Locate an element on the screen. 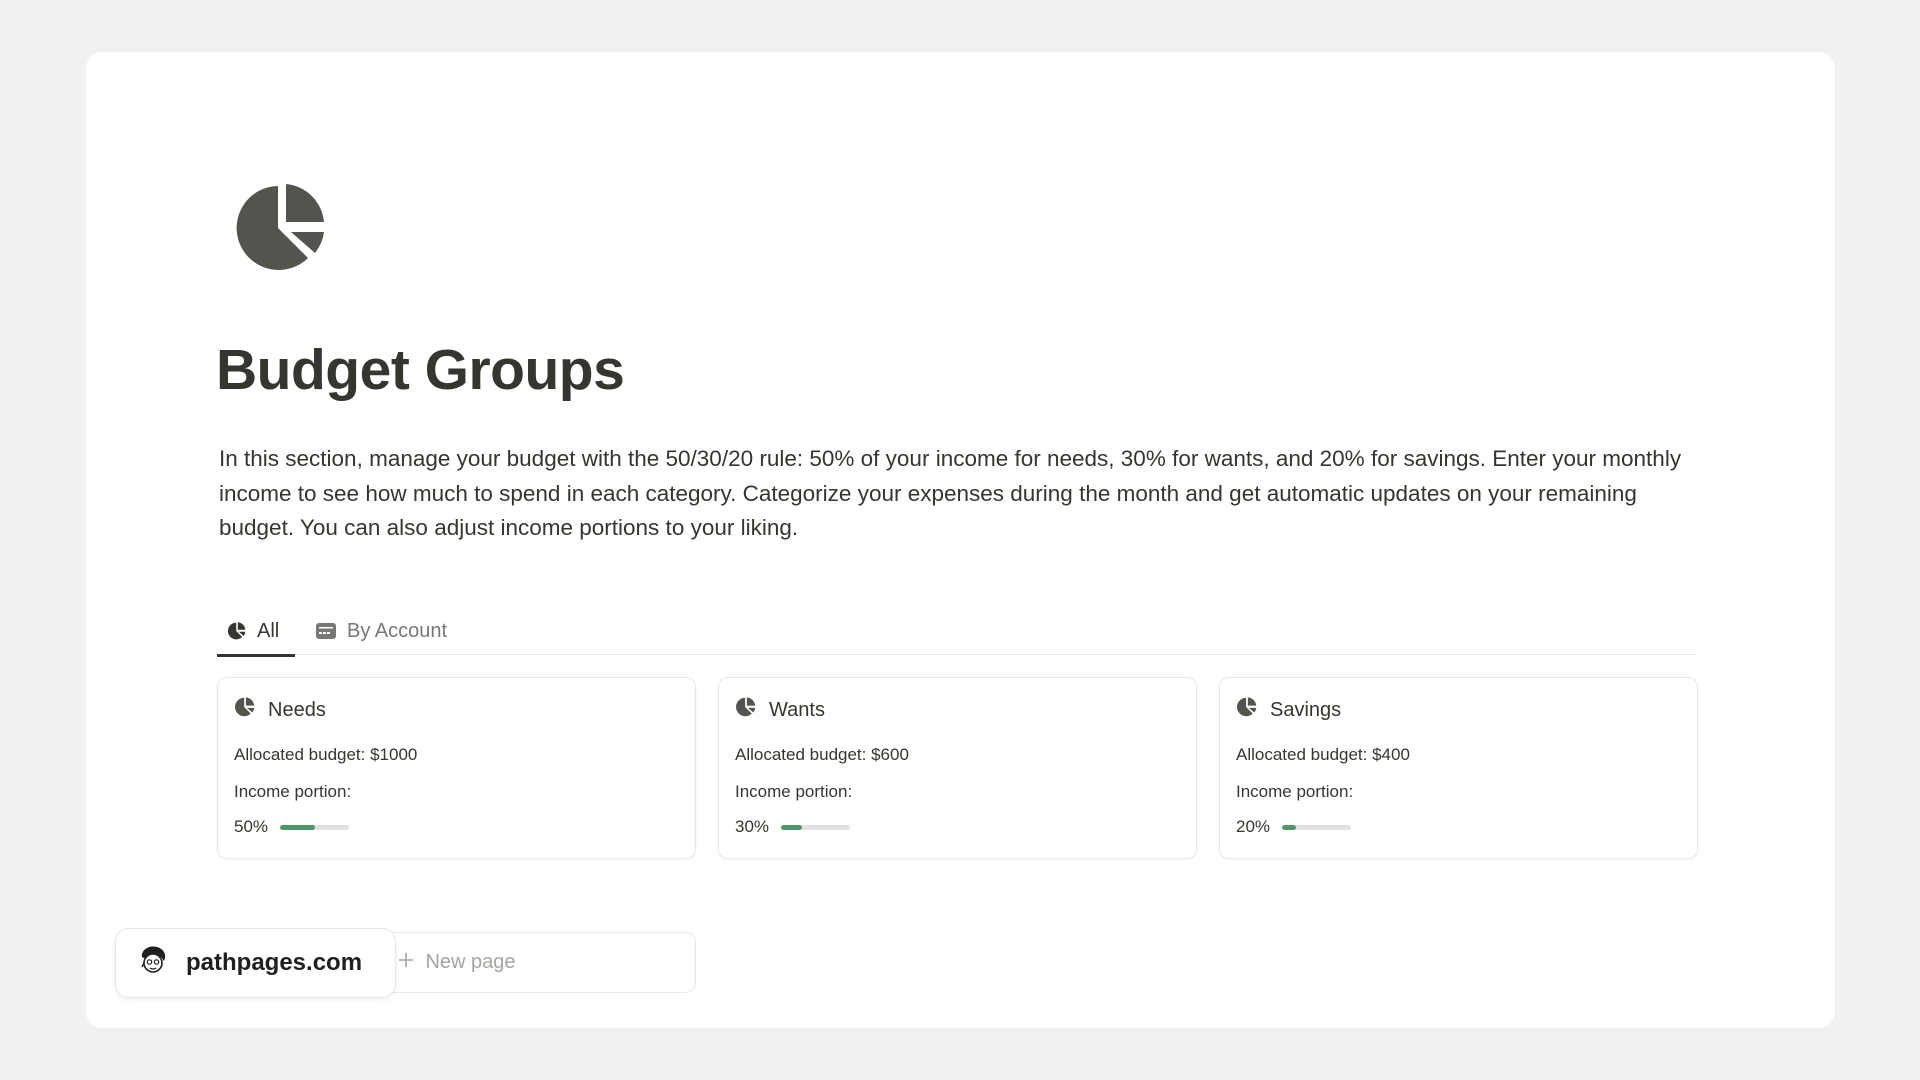  percent-text: 20% is located at coordinates (1253, 826).